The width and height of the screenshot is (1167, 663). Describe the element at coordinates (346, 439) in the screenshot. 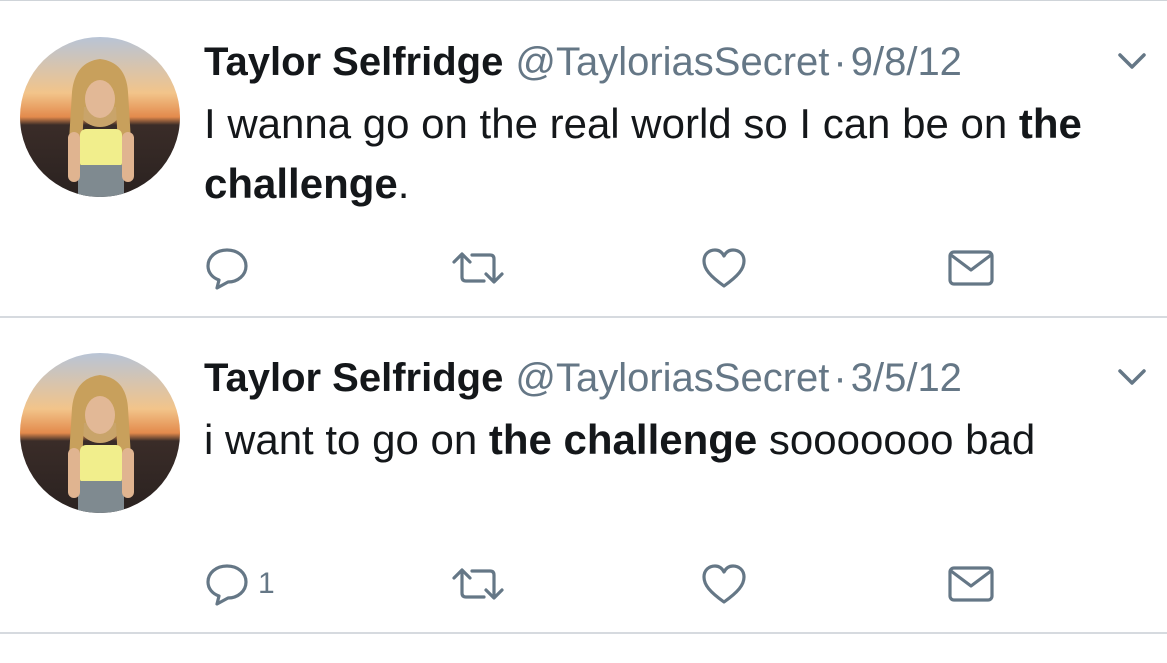

I see `tweet-text-part: i want to go on` at that location.